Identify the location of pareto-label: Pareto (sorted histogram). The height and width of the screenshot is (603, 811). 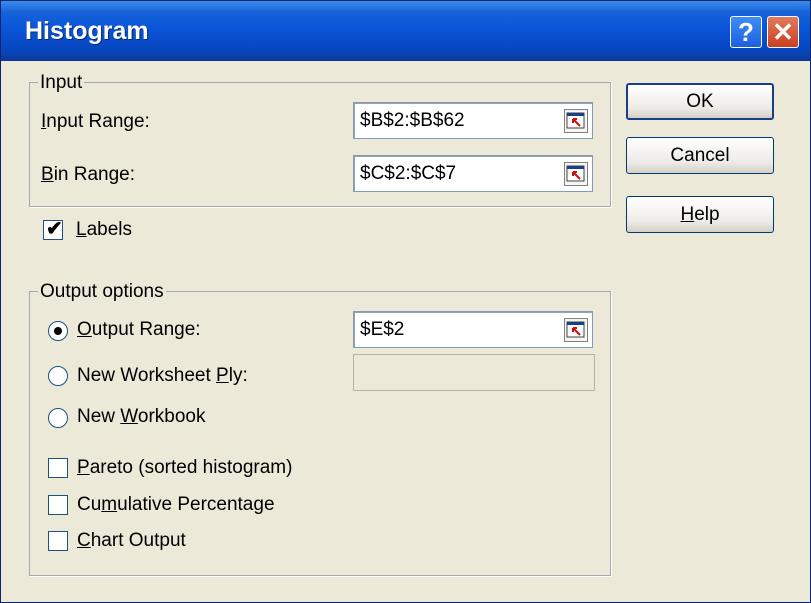
(184, 468).